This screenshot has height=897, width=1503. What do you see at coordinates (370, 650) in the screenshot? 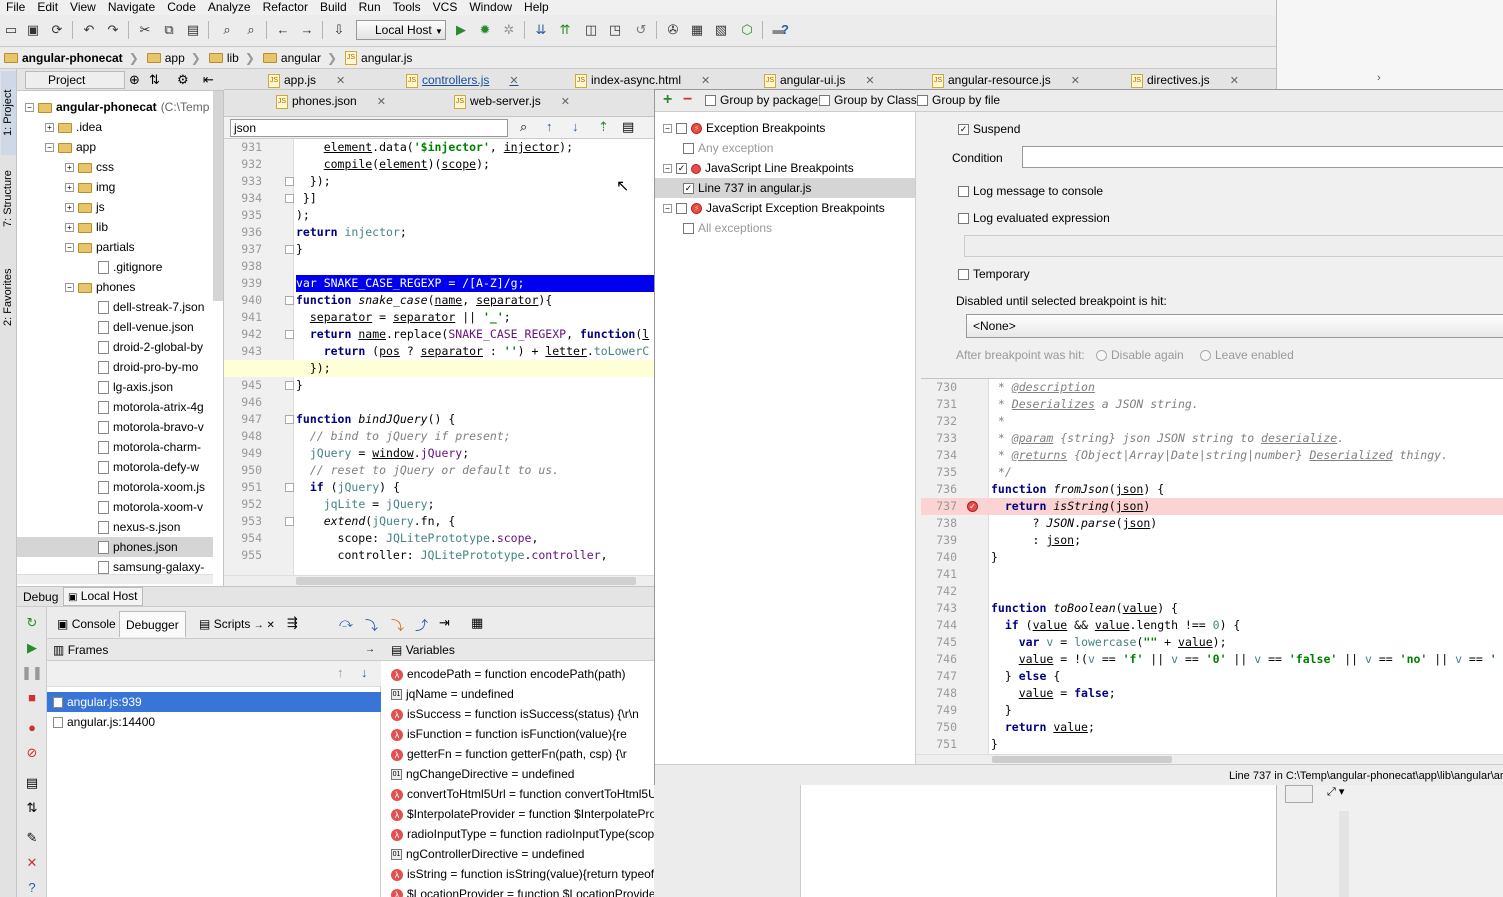
I see `frames-menu-icon: →` at bounding box center [370, 650].